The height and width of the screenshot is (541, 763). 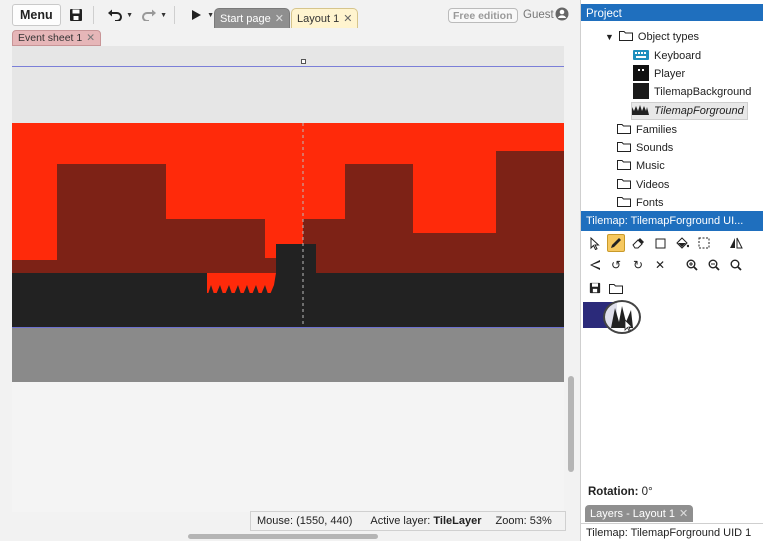 I want to click on active-layer-label: Active layer:, so click(x=400, y=521).